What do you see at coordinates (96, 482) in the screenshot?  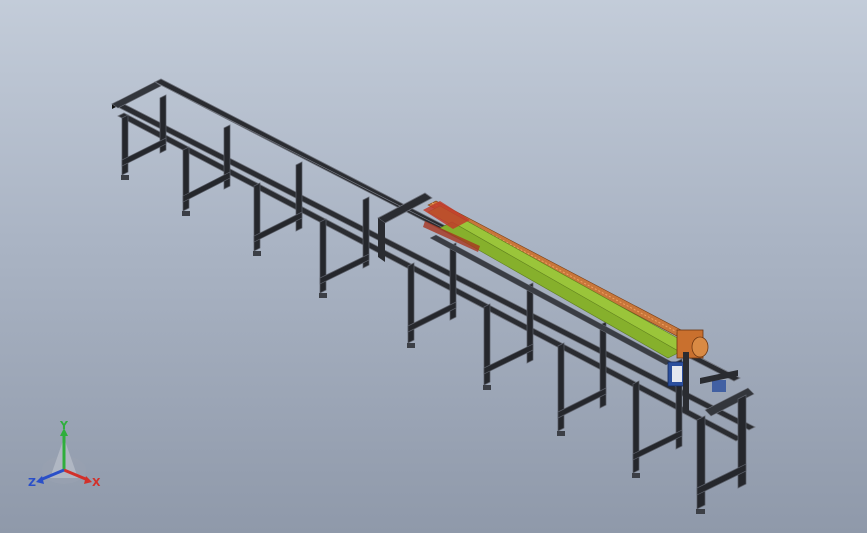 I see `x-axis-label: X` at bounding box center [96, 482].